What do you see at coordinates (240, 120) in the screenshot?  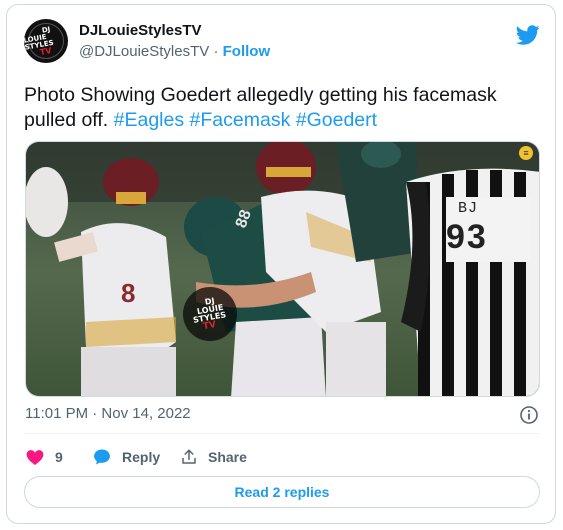 I see `hashtag-facemask: #Facemask` at bounding box center [240, 120].